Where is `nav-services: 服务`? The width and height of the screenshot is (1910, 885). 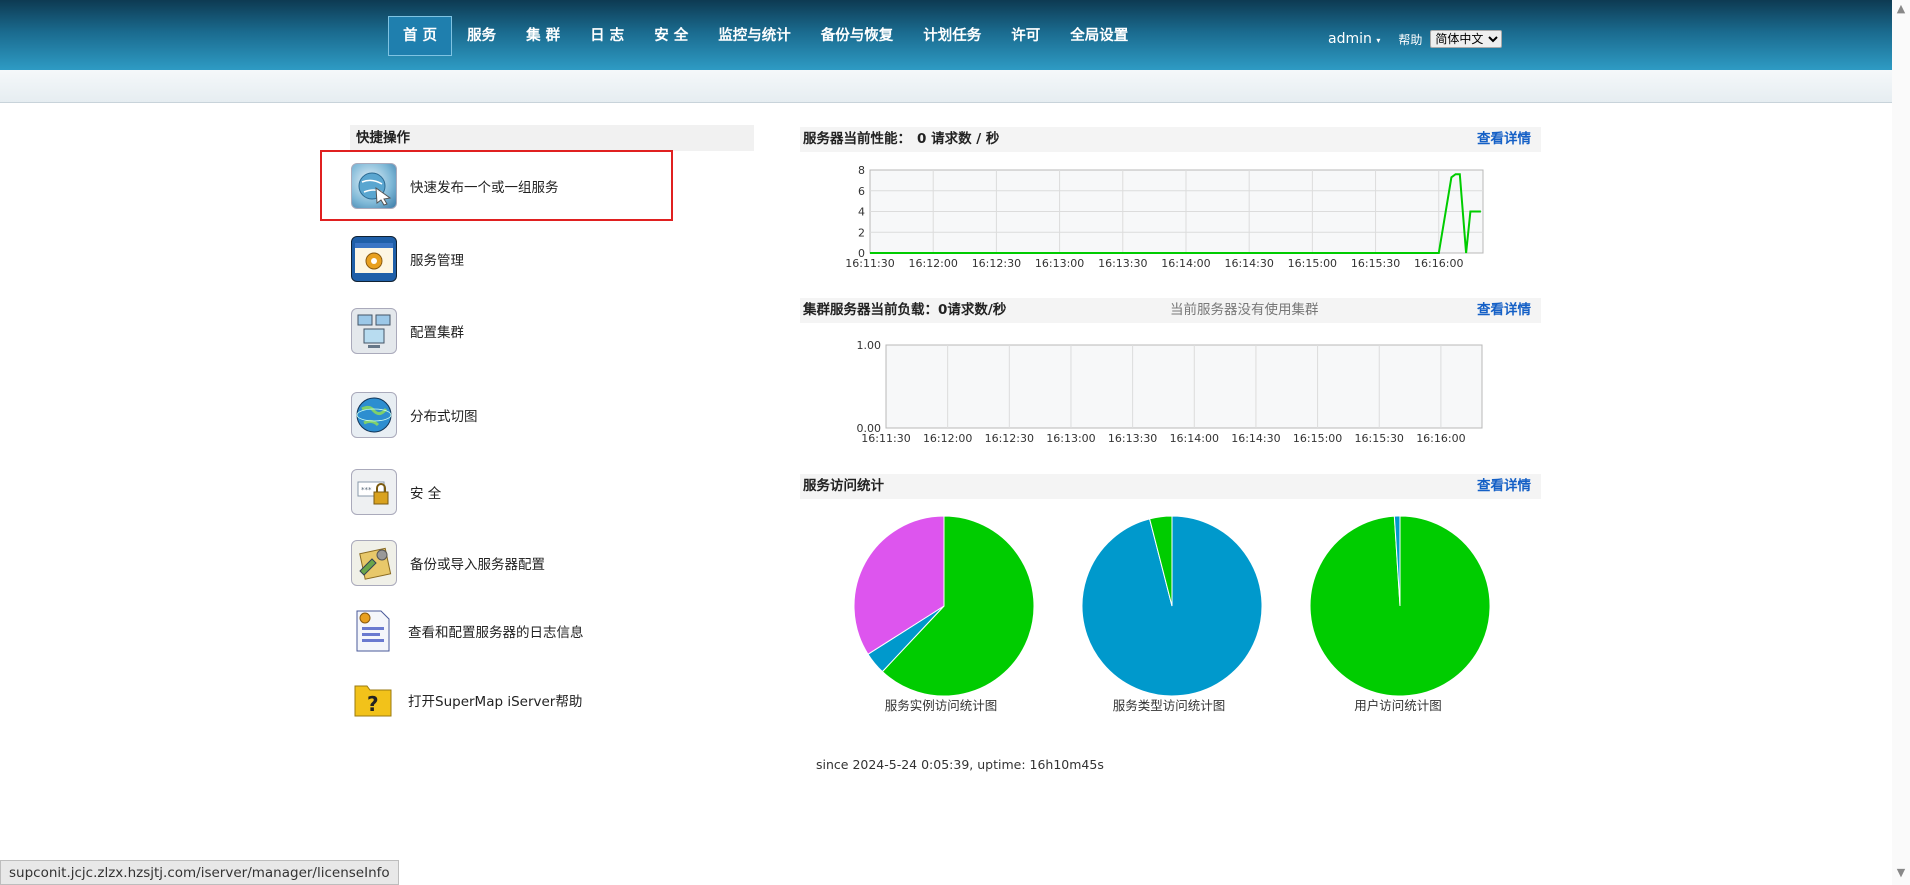
nav-services: 服务 is located at coordinates (481, 36).